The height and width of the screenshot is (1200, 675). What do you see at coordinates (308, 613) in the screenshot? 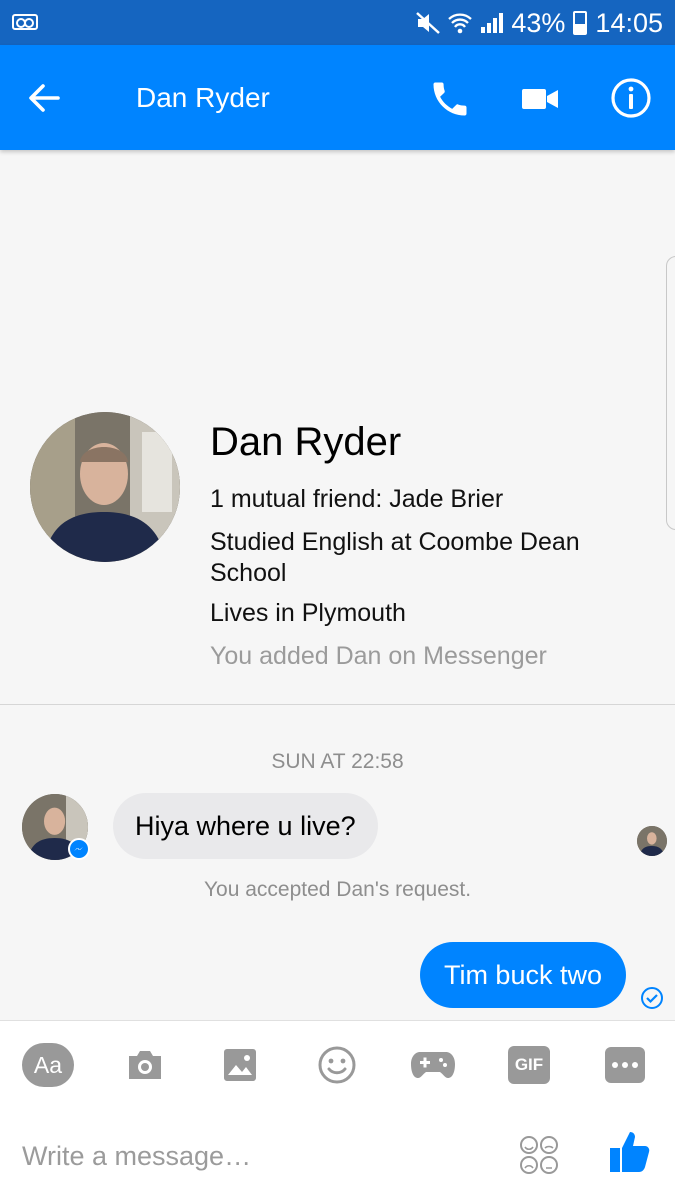
I see `location-info: Lives in Plymouth` at bounding box center [308, 613].